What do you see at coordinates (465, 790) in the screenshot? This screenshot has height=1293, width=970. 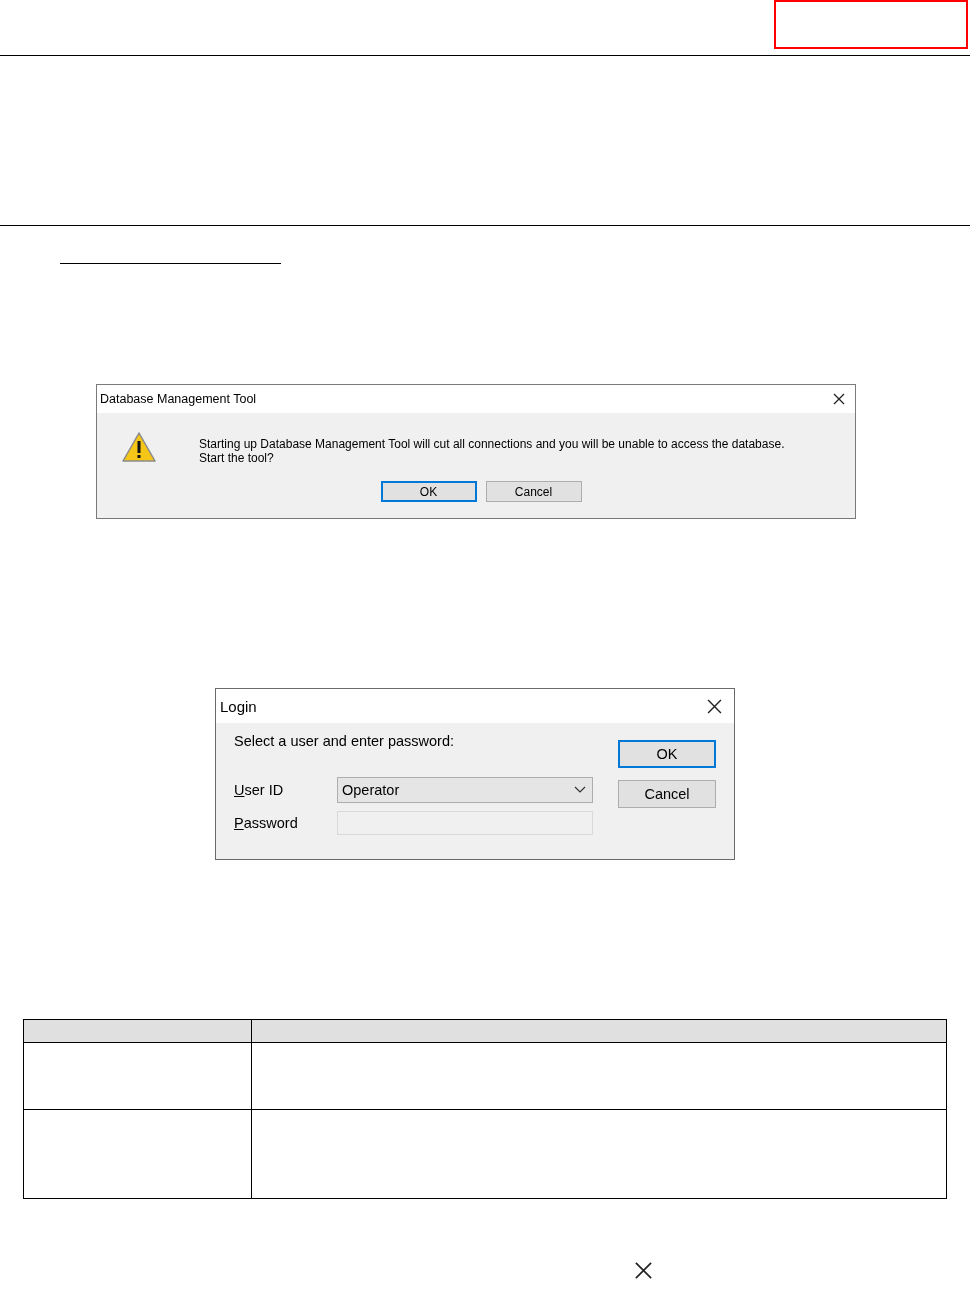 I see `user-dropdown: Operator` at bounding box center [465, 790].